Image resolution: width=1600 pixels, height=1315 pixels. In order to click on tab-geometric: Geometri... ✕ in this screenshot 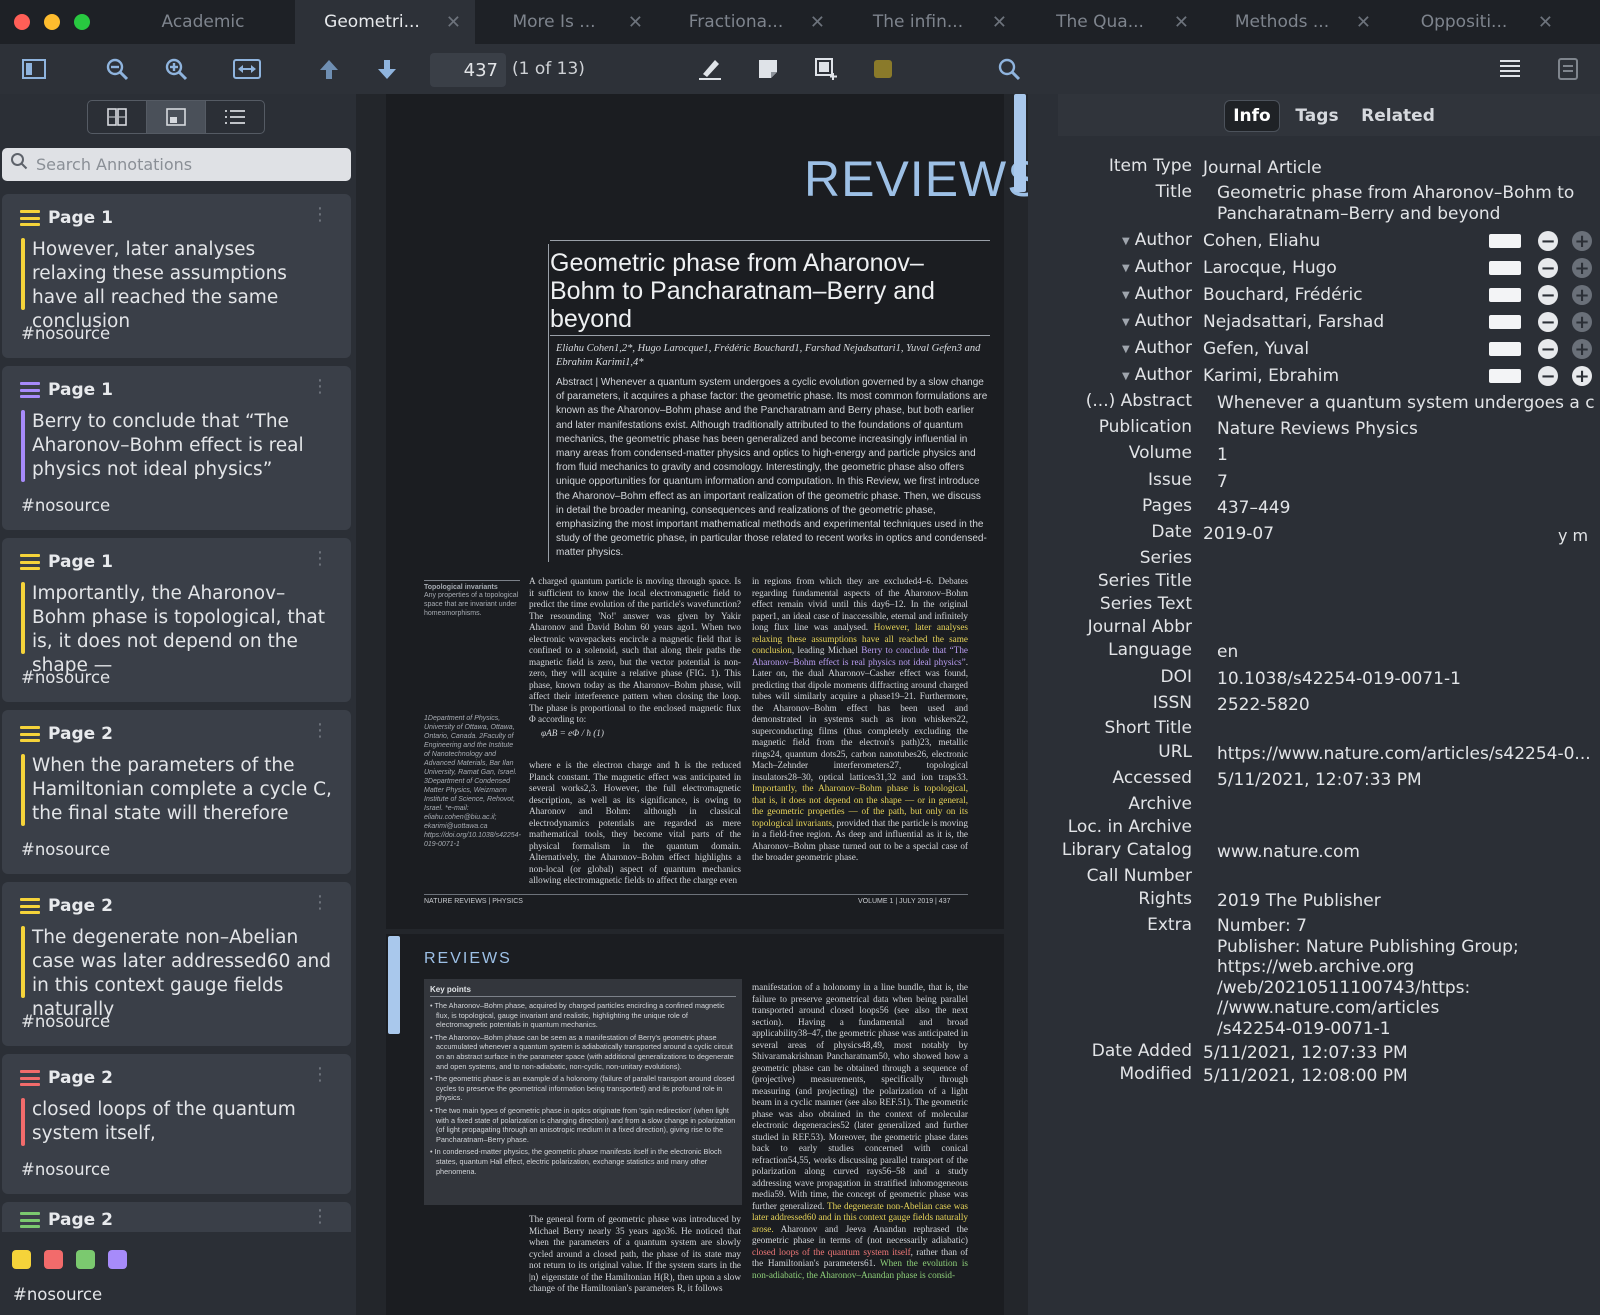, I will do `click(385, 22)`.